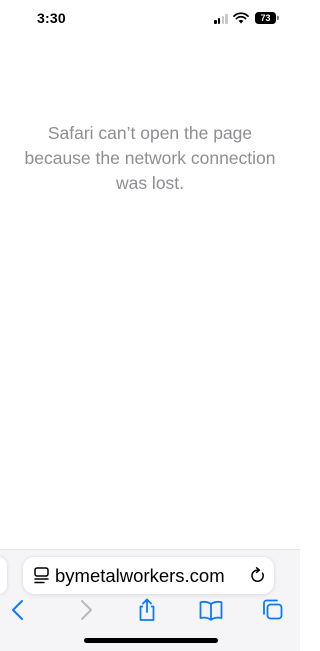 This screenshot has width=320, height=651. Describe the element at coordinates (265, 18) in the screenshot. I see `battery-indicator: 73` at that location.